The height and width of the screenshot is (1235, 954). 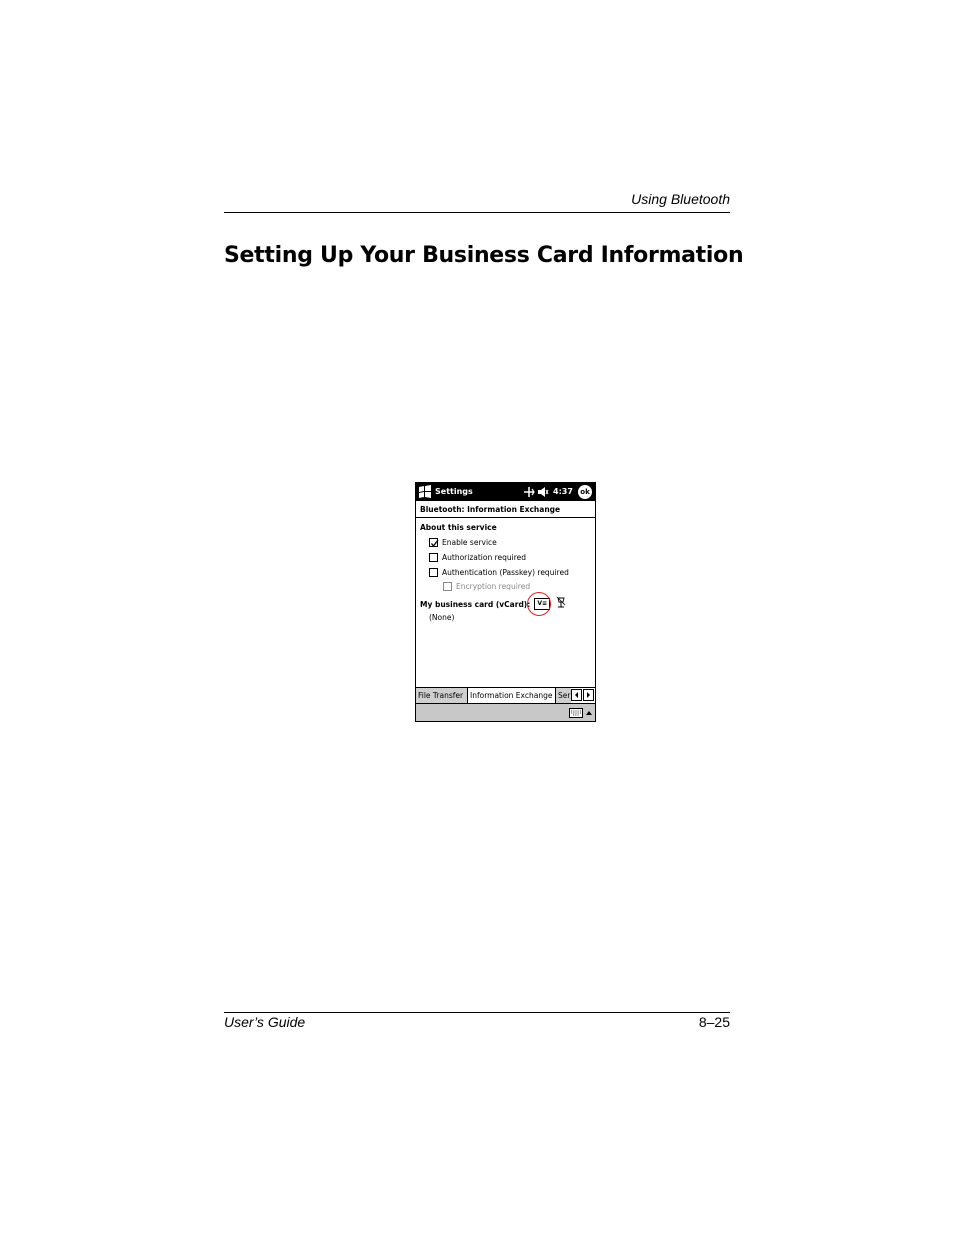 What do you see at coordinates (505, 492) in the screenshot?
I see `title-bar: Settings 4:37 ok` at bounding box center [505, 492].